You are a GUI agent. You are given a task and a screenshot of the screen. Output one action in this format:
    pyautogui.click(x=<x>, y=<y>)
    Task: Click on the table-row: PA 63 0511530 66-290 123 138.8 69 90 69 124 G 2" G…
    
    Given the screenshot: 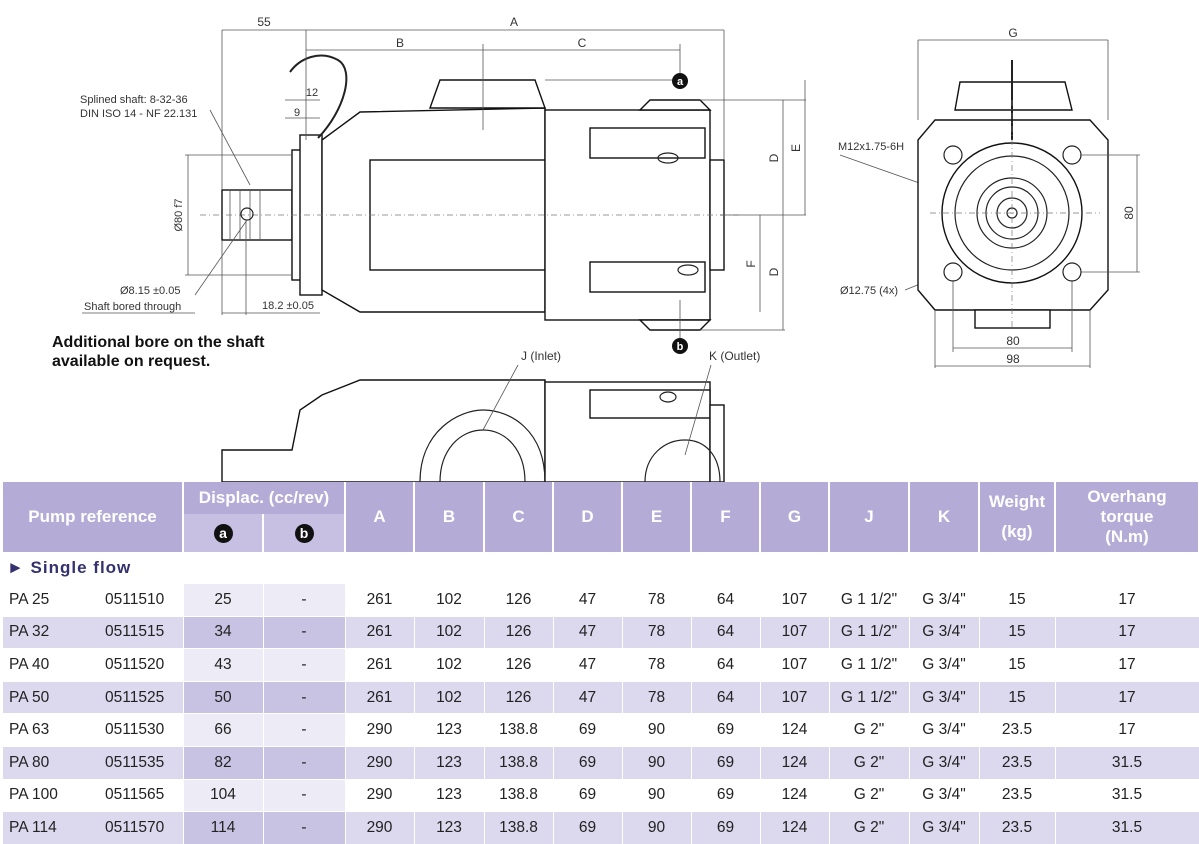 What is the action you would take?
    pyautogui.click(x=601, y=730)
    